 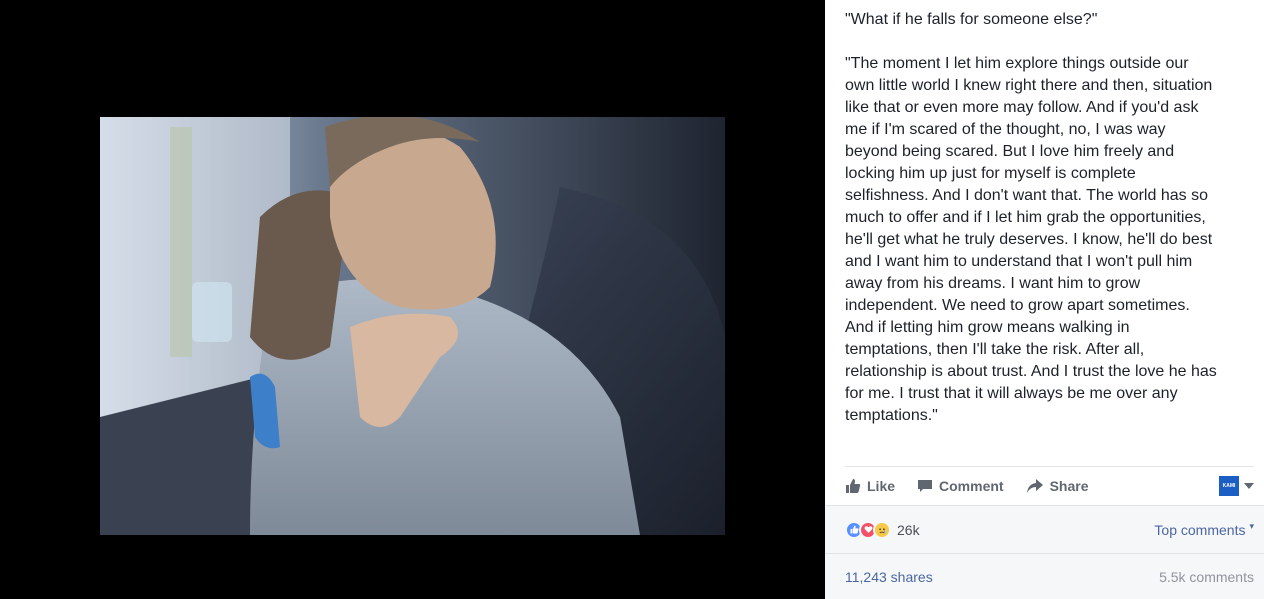 I want to click on page-avatar: KAMI, so click(x=1229, y=486).